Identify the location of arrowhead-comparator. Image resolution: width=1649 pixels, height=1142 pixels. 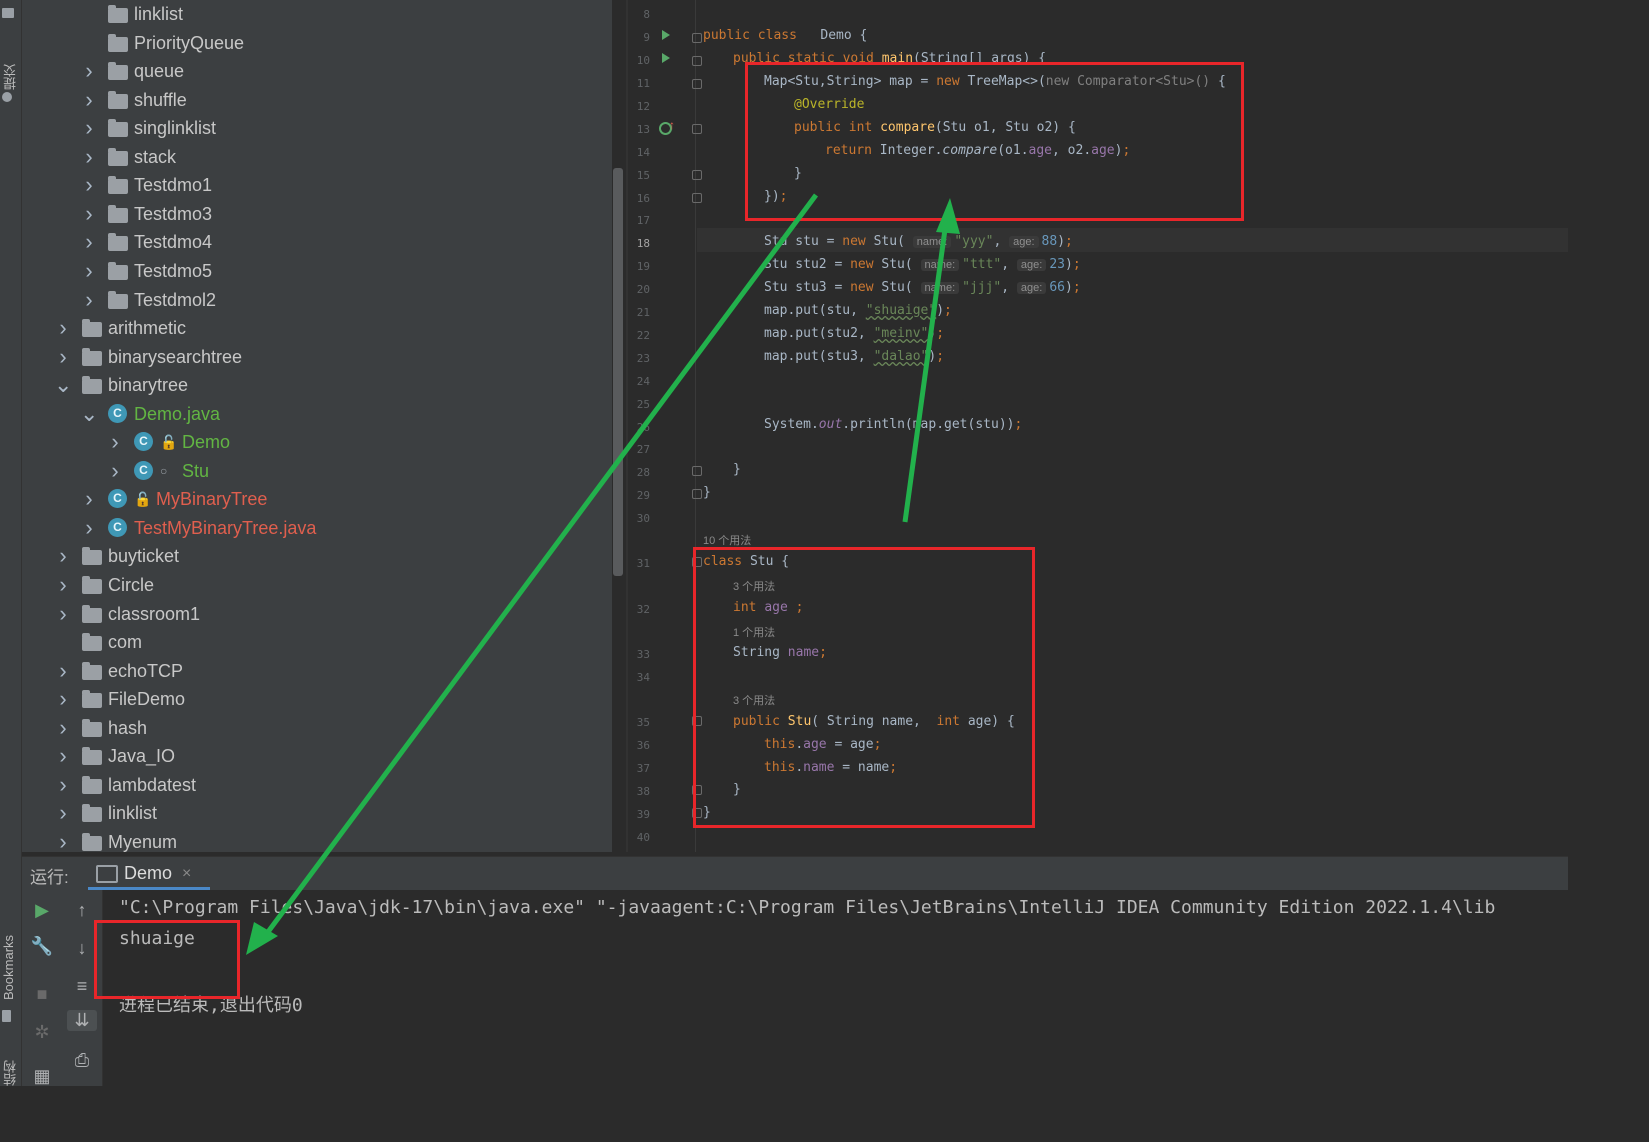
(948, 216).